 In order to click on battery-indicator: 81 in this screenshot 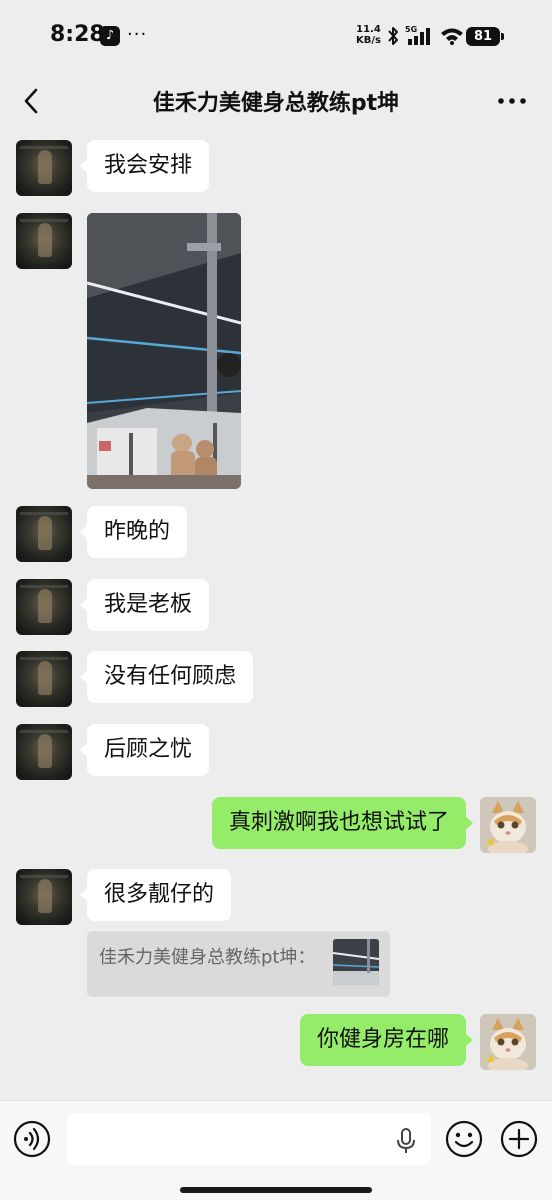, I will do `click(485, 36)`.